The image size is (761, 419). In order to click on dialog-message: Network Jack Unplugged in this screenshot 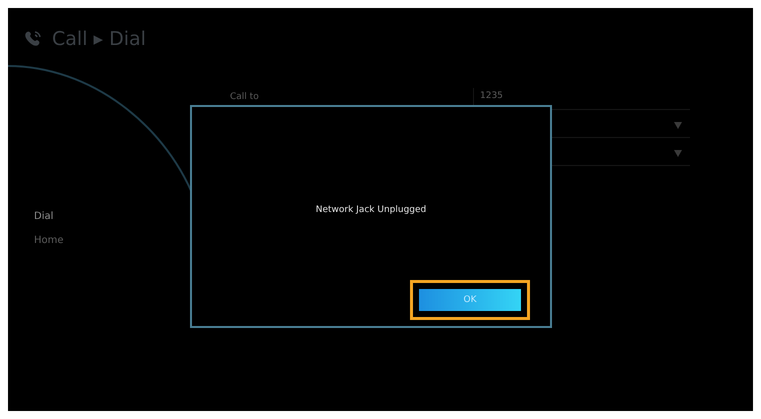, I will do `click(371, 210)`.